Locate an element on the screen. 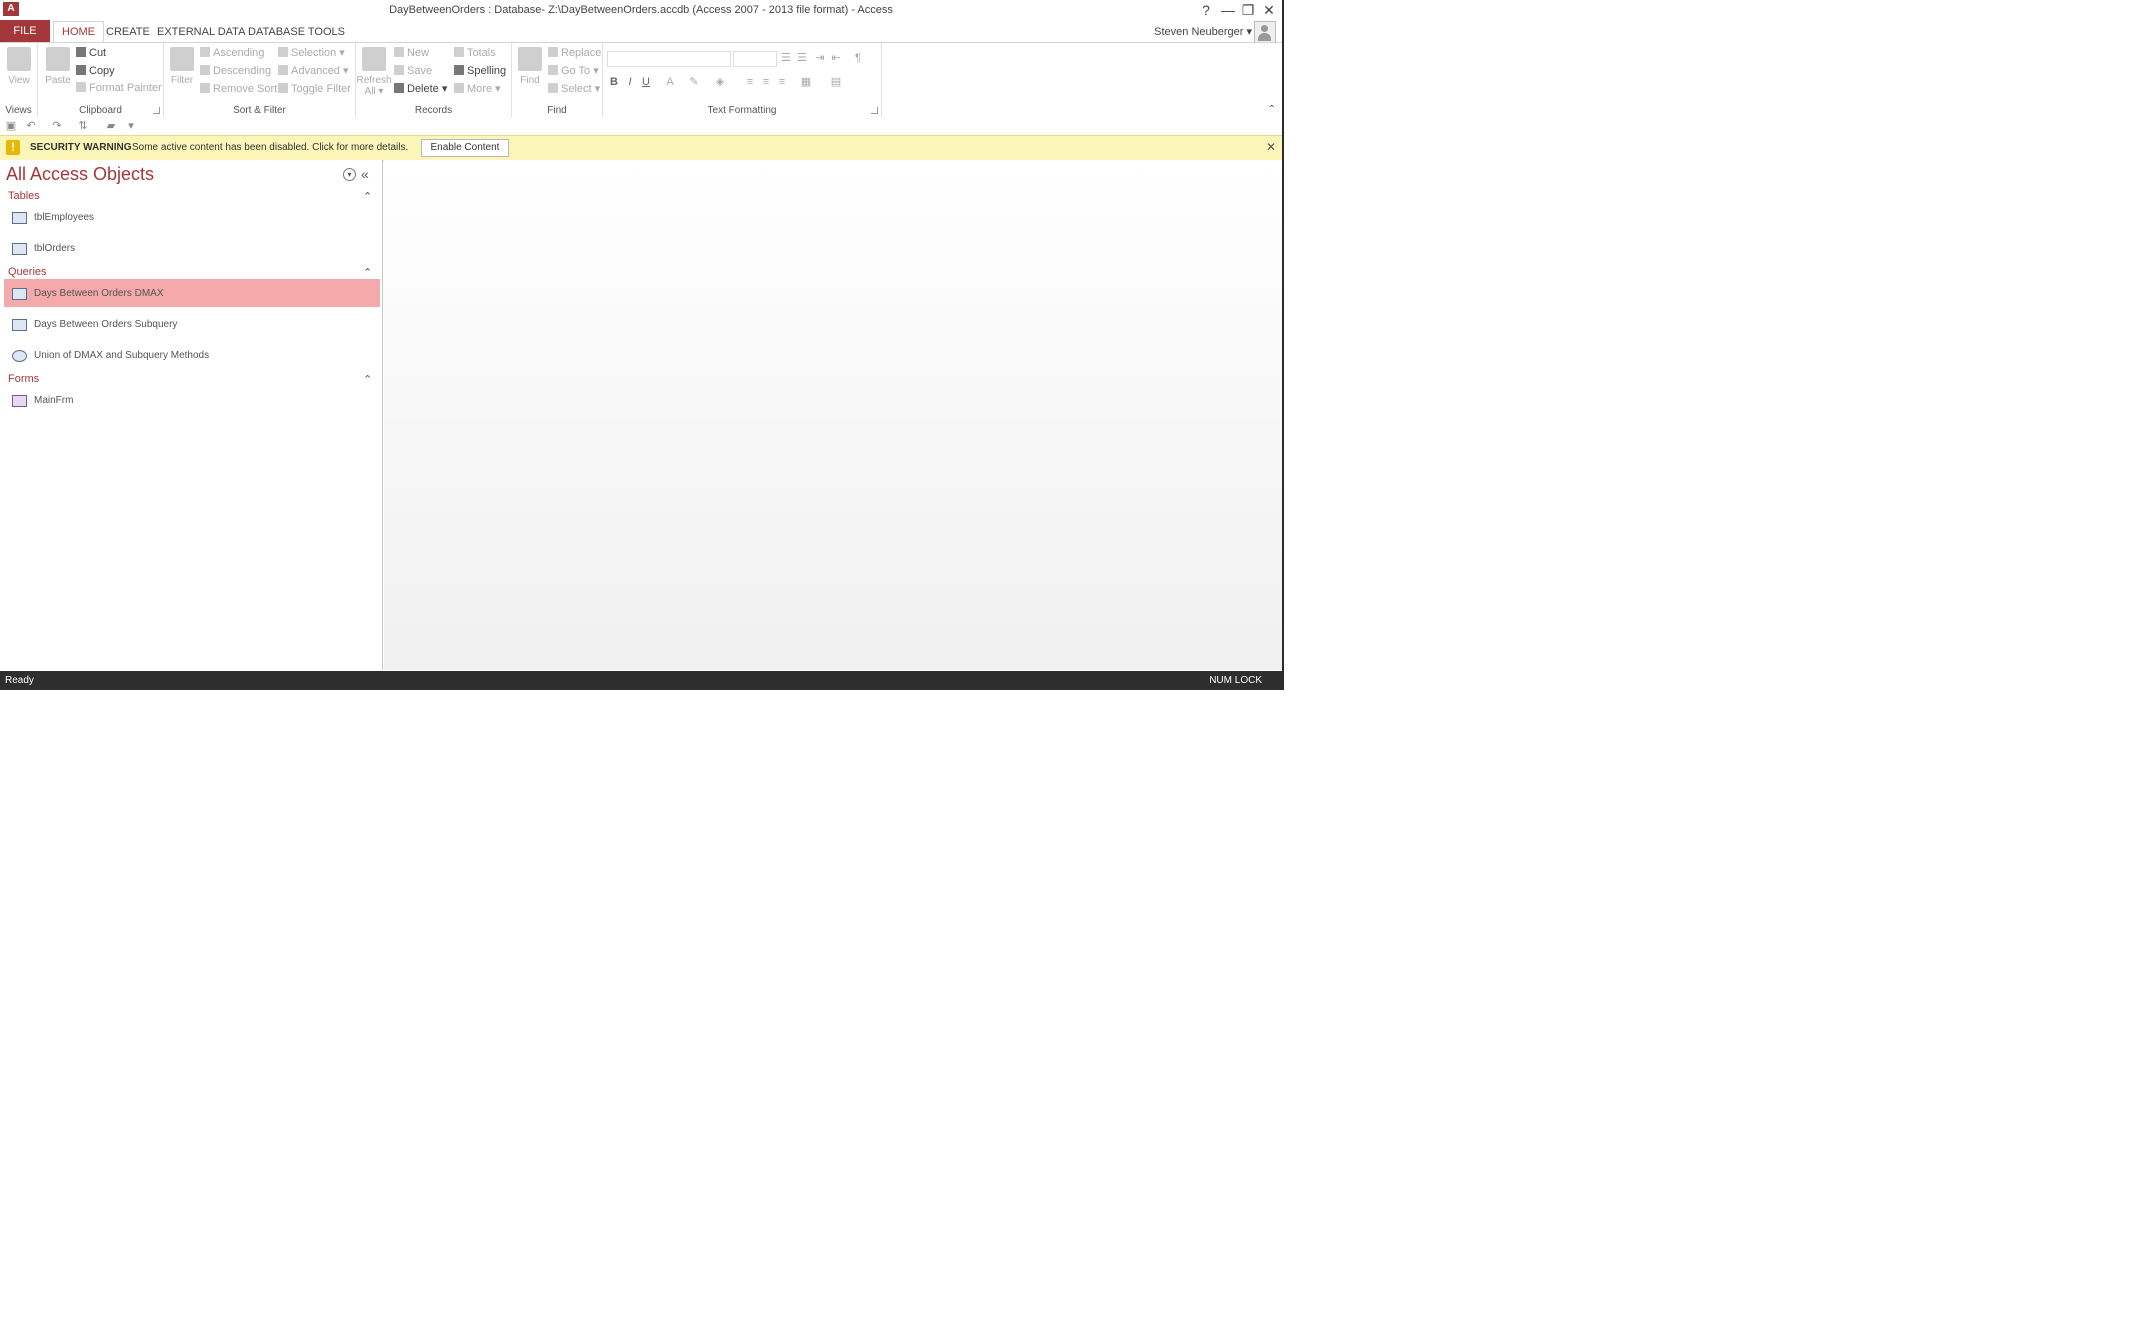 The image size is (2142, 1328). undo-icon: ↶ is located at coordinates (31, 126).